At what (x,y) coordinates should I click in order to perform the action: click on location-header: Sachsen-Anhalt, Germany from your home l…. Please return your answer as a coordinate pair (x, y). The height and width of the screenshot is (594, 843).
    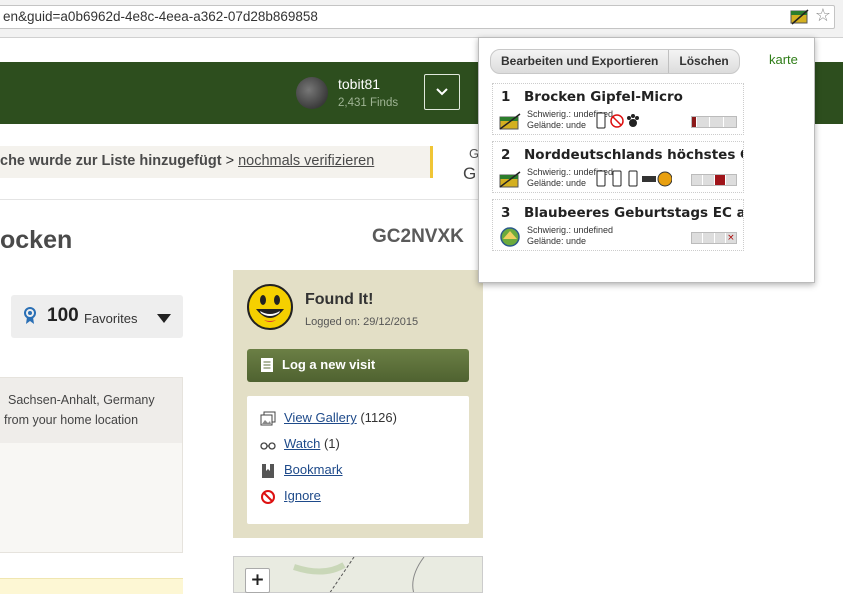
    Looking at the image, I should click on (91, 410).